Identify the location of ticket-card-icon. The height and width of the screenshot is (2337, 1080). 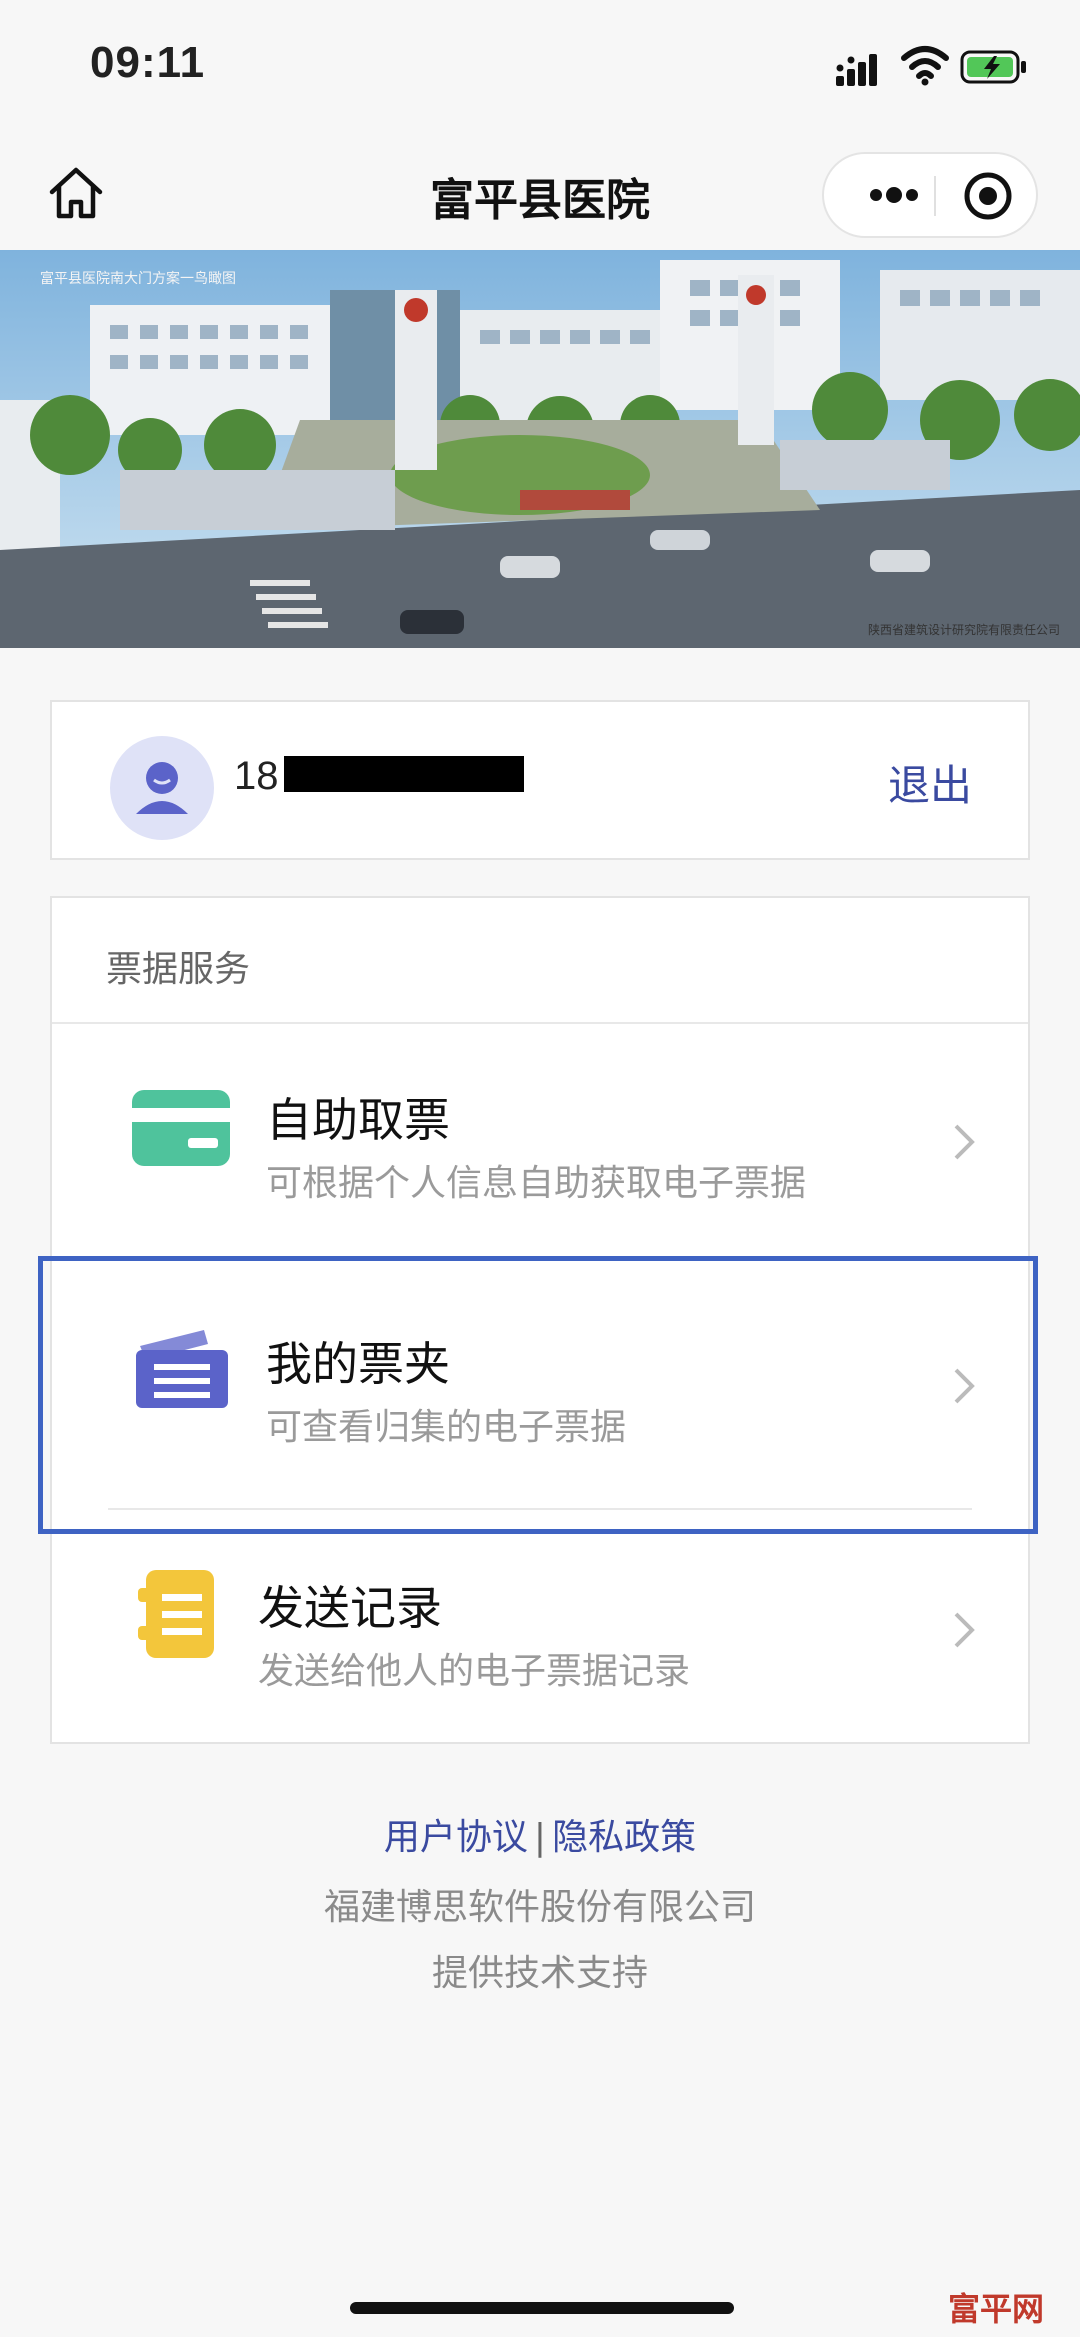
(181, 1128).